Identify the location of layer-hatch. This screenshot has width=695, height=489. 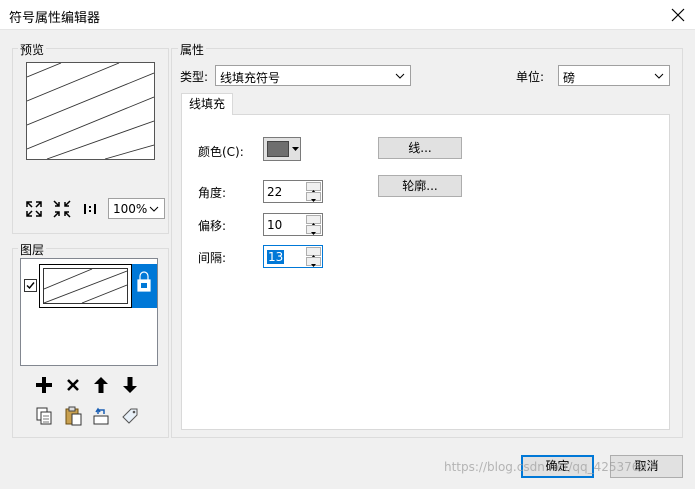
(85, 286).